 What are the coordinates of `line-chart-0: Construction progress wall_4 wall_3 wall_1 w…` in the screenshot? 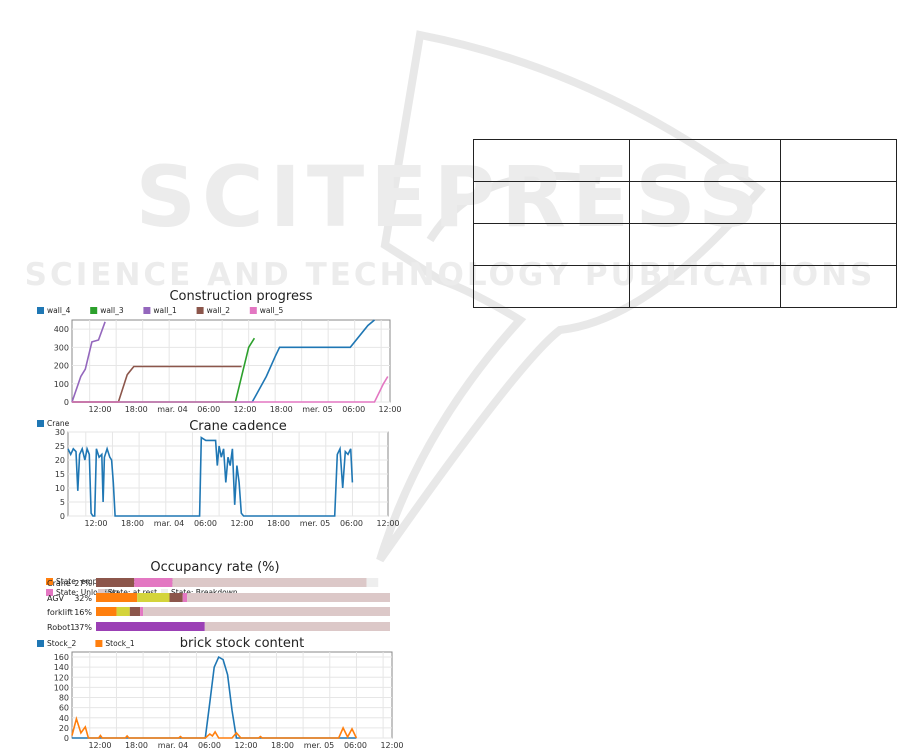 It's located at (219, 351).